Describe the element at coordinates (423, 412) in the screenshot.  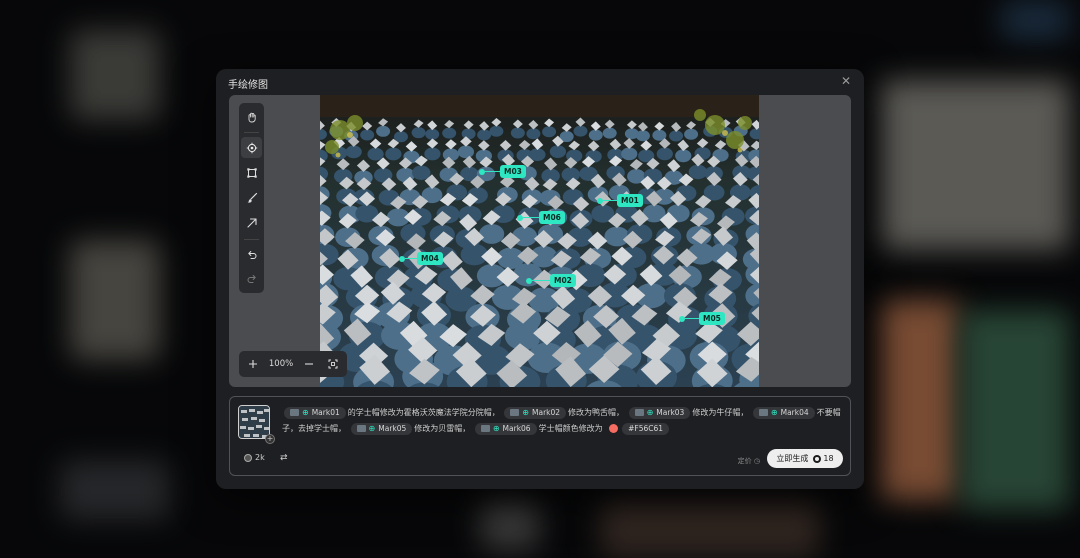
I see `prompt-segment: 的学士帽修改为霍格沃茨魔法学院分院帽，` at that location.